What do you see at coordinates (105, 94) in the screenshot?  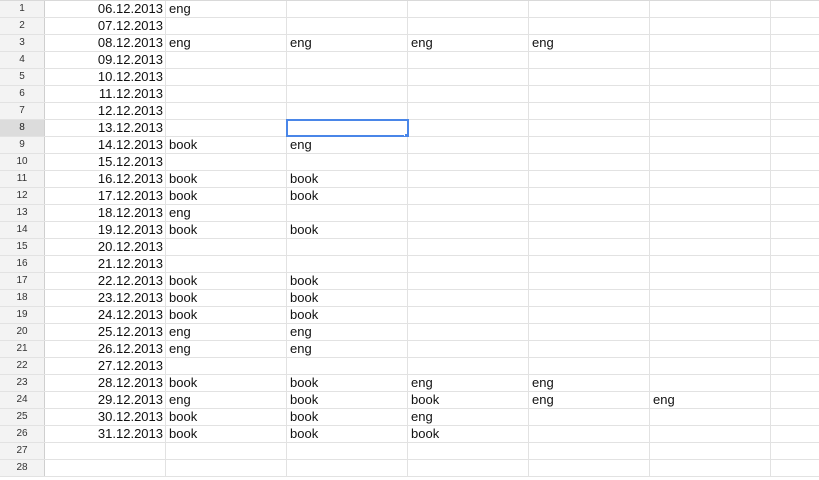 I see `cell: 11.12.2013` at bounding box center [105, 94].